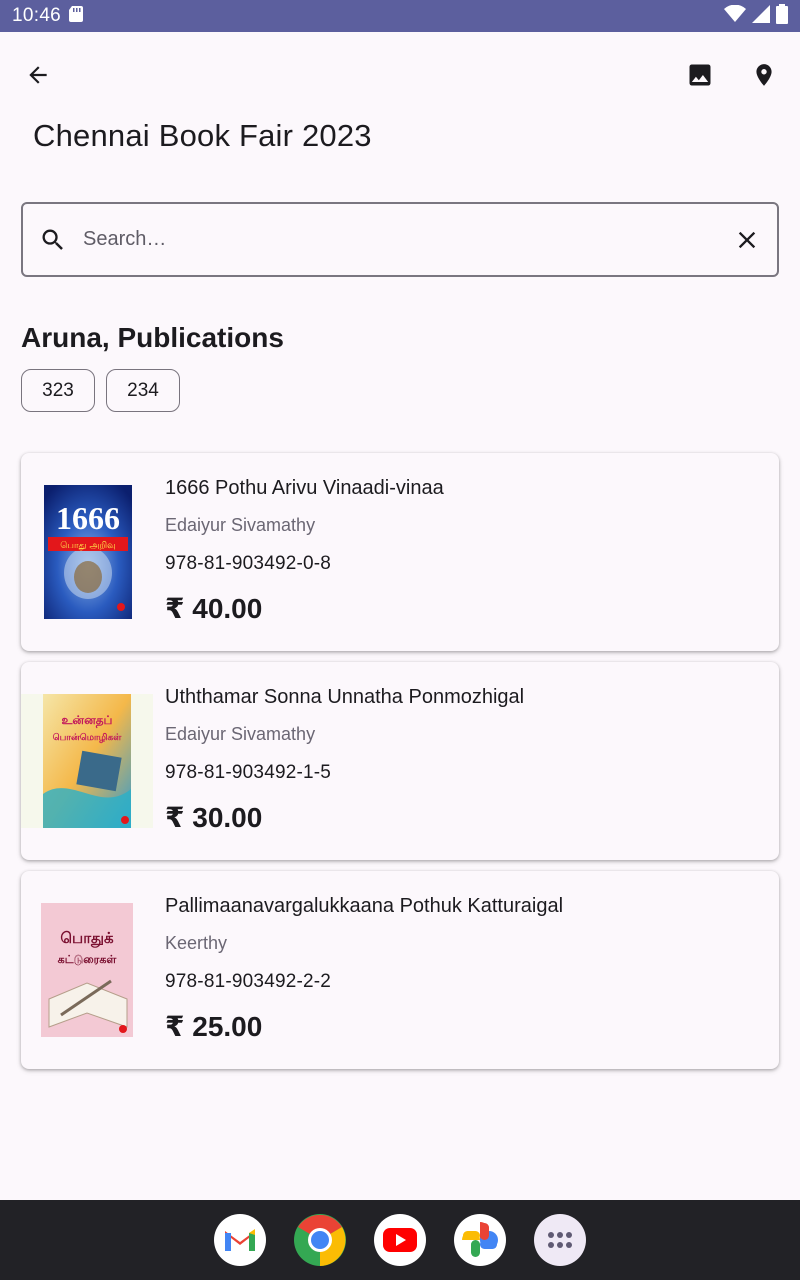  I want to click on search-bar, so click(400, 239).